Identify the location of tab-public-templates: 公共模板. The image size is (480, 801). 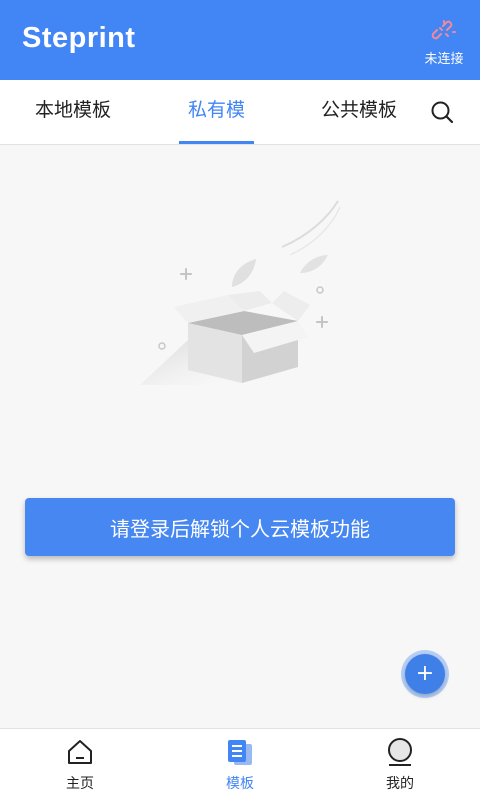
(359, 112).